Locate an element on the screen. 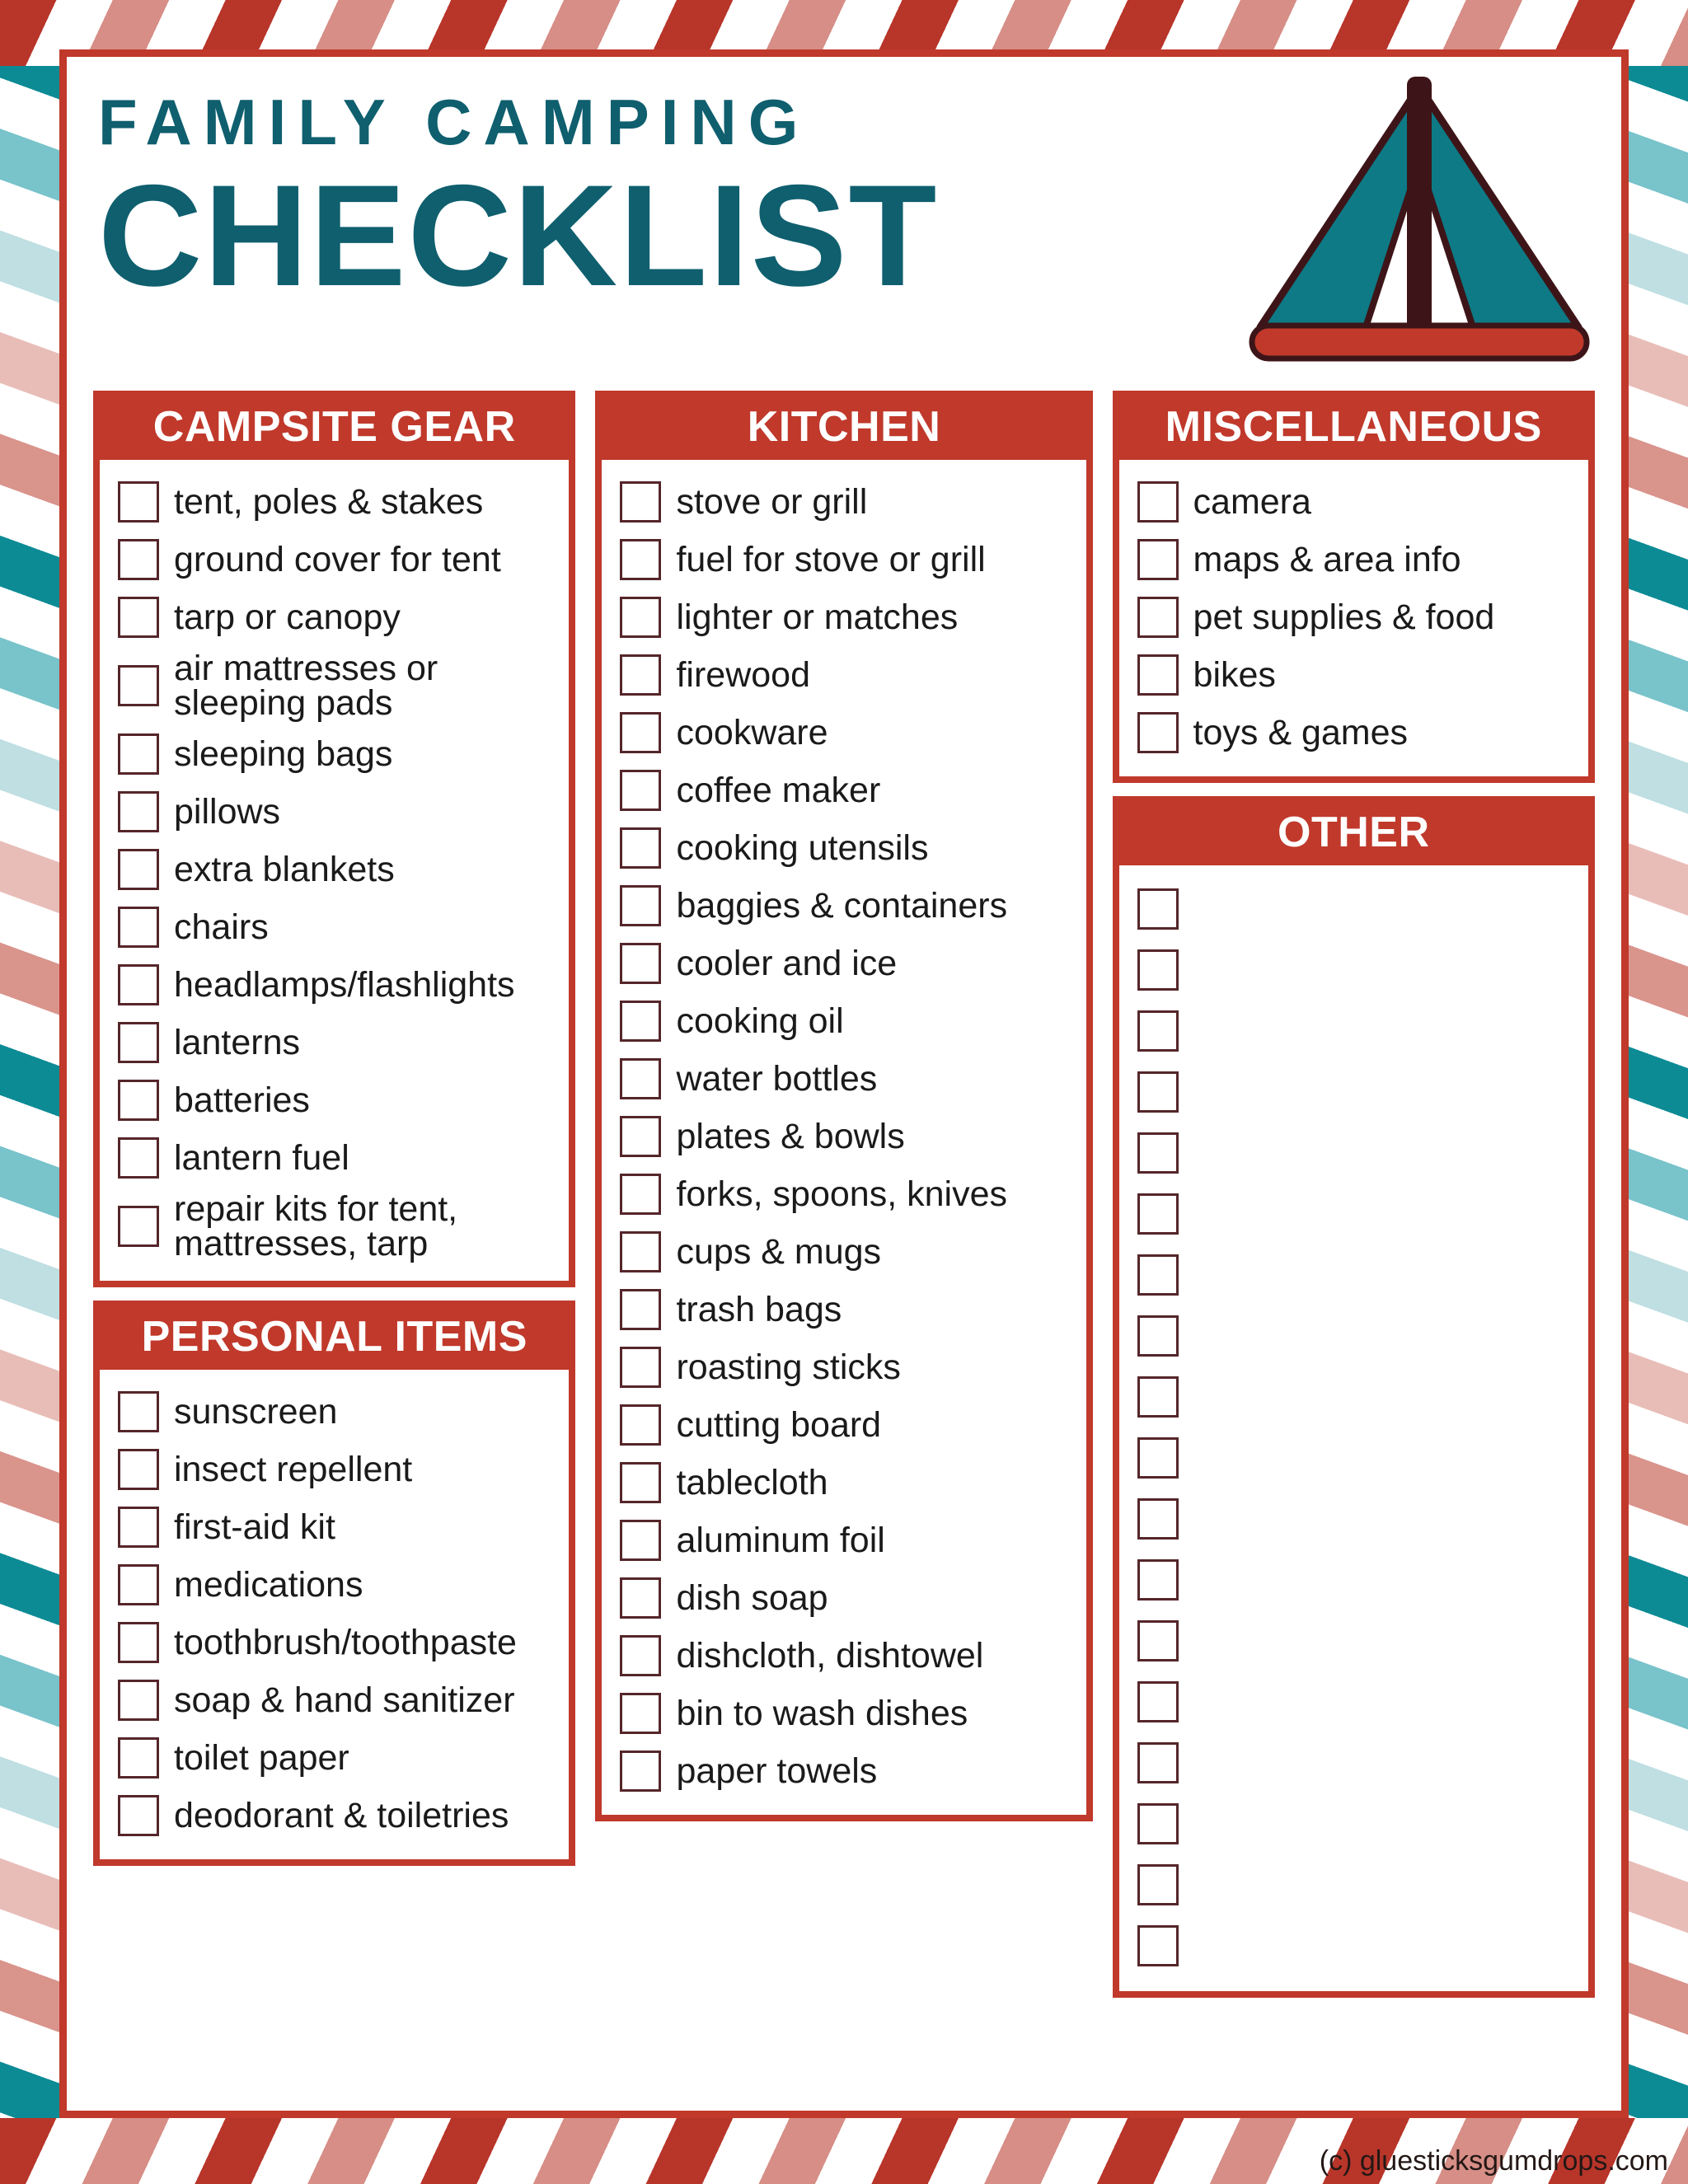 This screenshot has height=2184, width=1688. list-item: tent, poles & stakes is located at coordinates (337, 502).